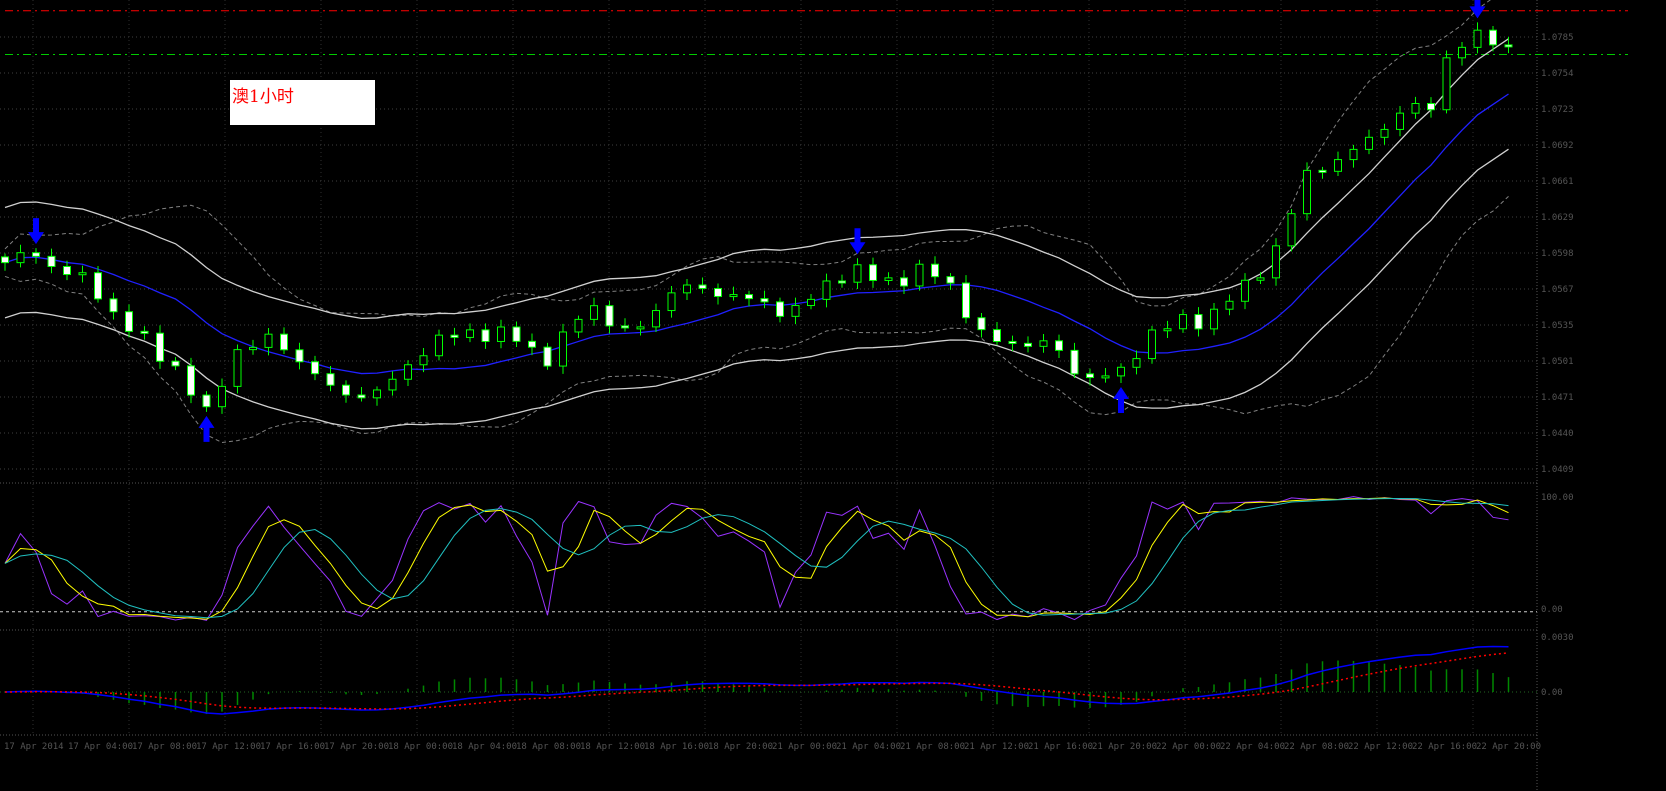 The height and width of the screenshot is (791, 1666). Describe the element at coordinates (100, 747) in the screenshot. I see `time-axis-label: 17 Apr 04:00` at that location.